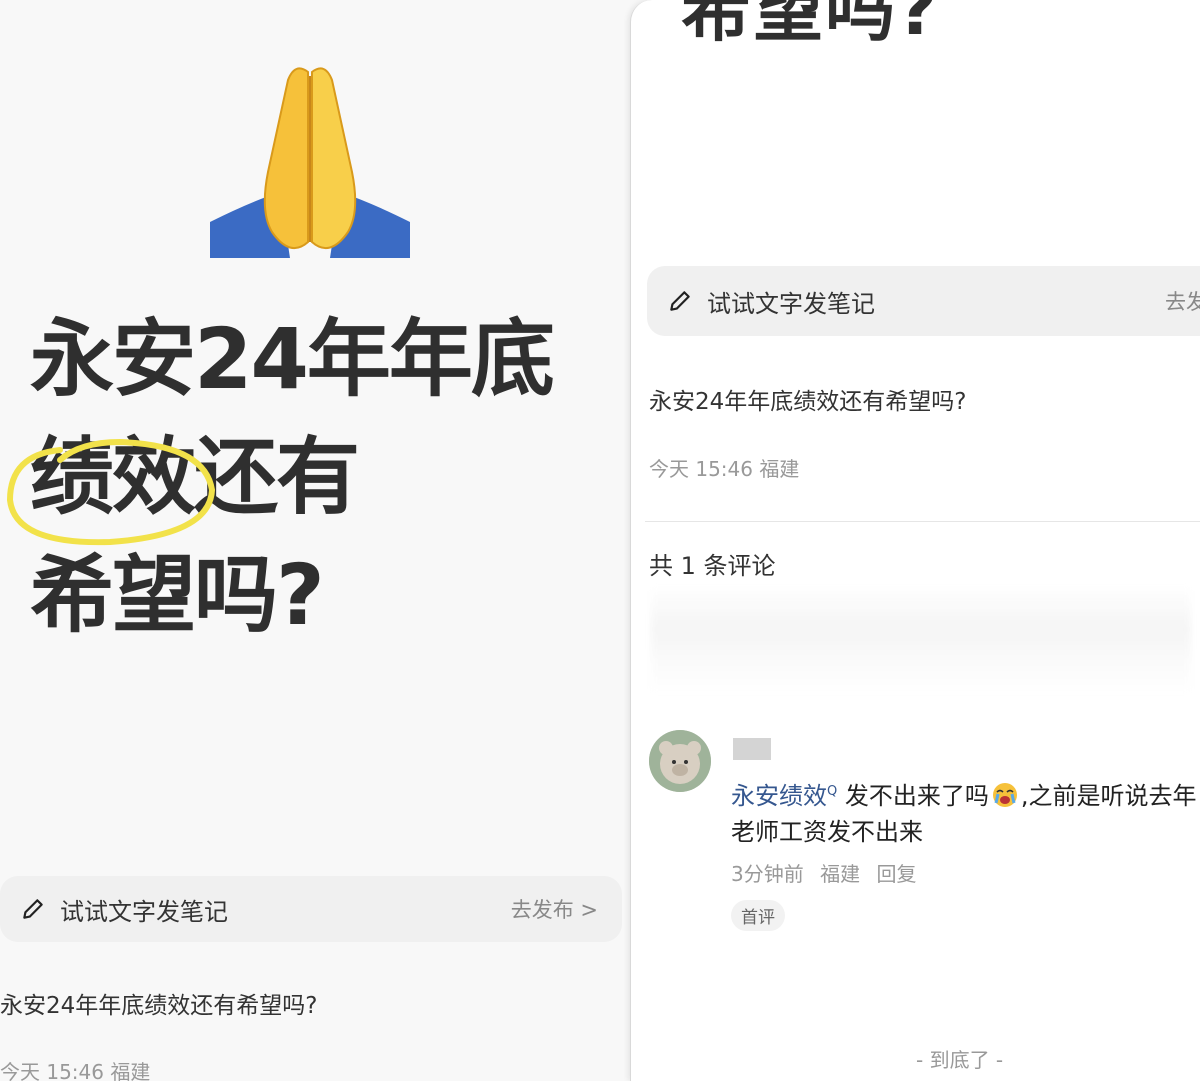 The height and width of the screenshot is (1081, 1200). What do you see at coordinates (177, 595) in the screenshot?
I see `big-title-line-3: 希望吗?` at bounding box center [177, 595].